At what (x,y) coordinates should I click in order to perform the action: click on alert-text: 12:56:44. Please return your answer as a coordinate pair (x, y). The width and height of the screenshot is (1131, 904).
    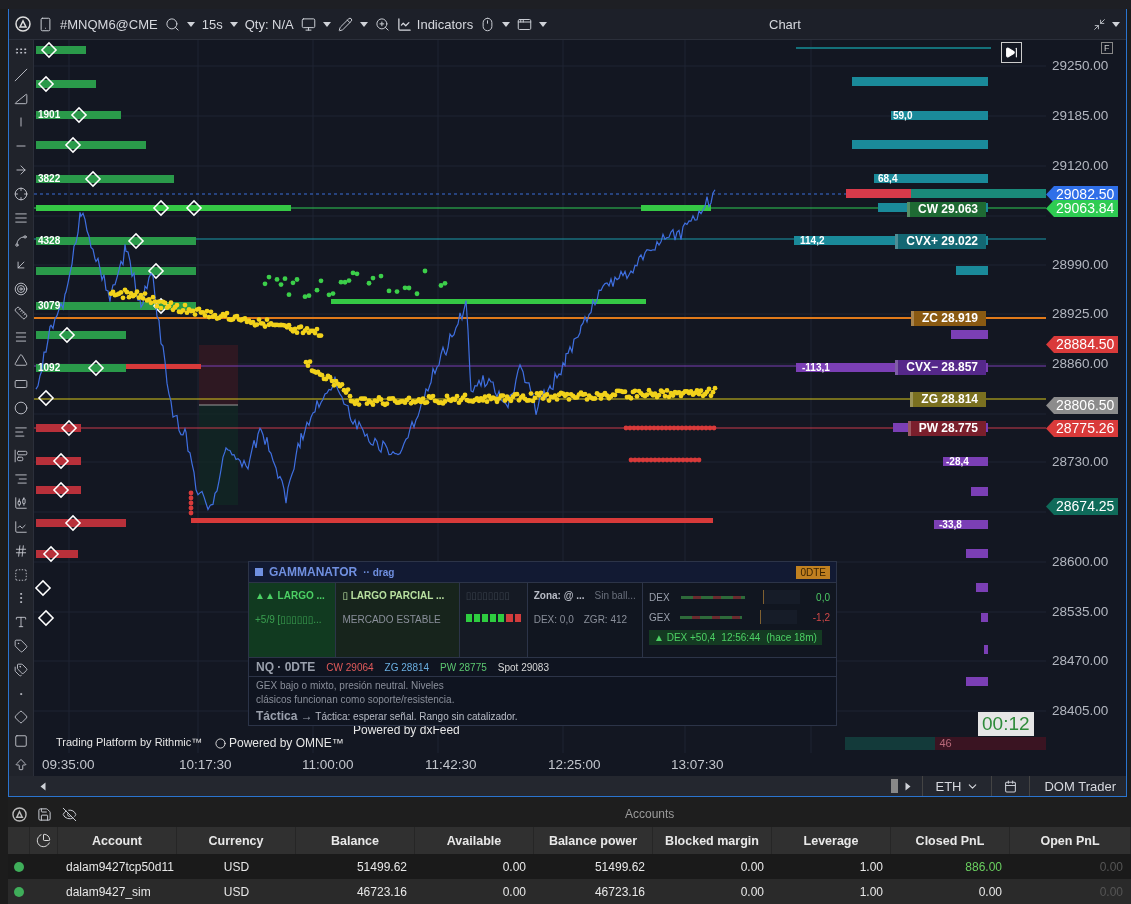
    Looking at the image, I should click on (741, 637).